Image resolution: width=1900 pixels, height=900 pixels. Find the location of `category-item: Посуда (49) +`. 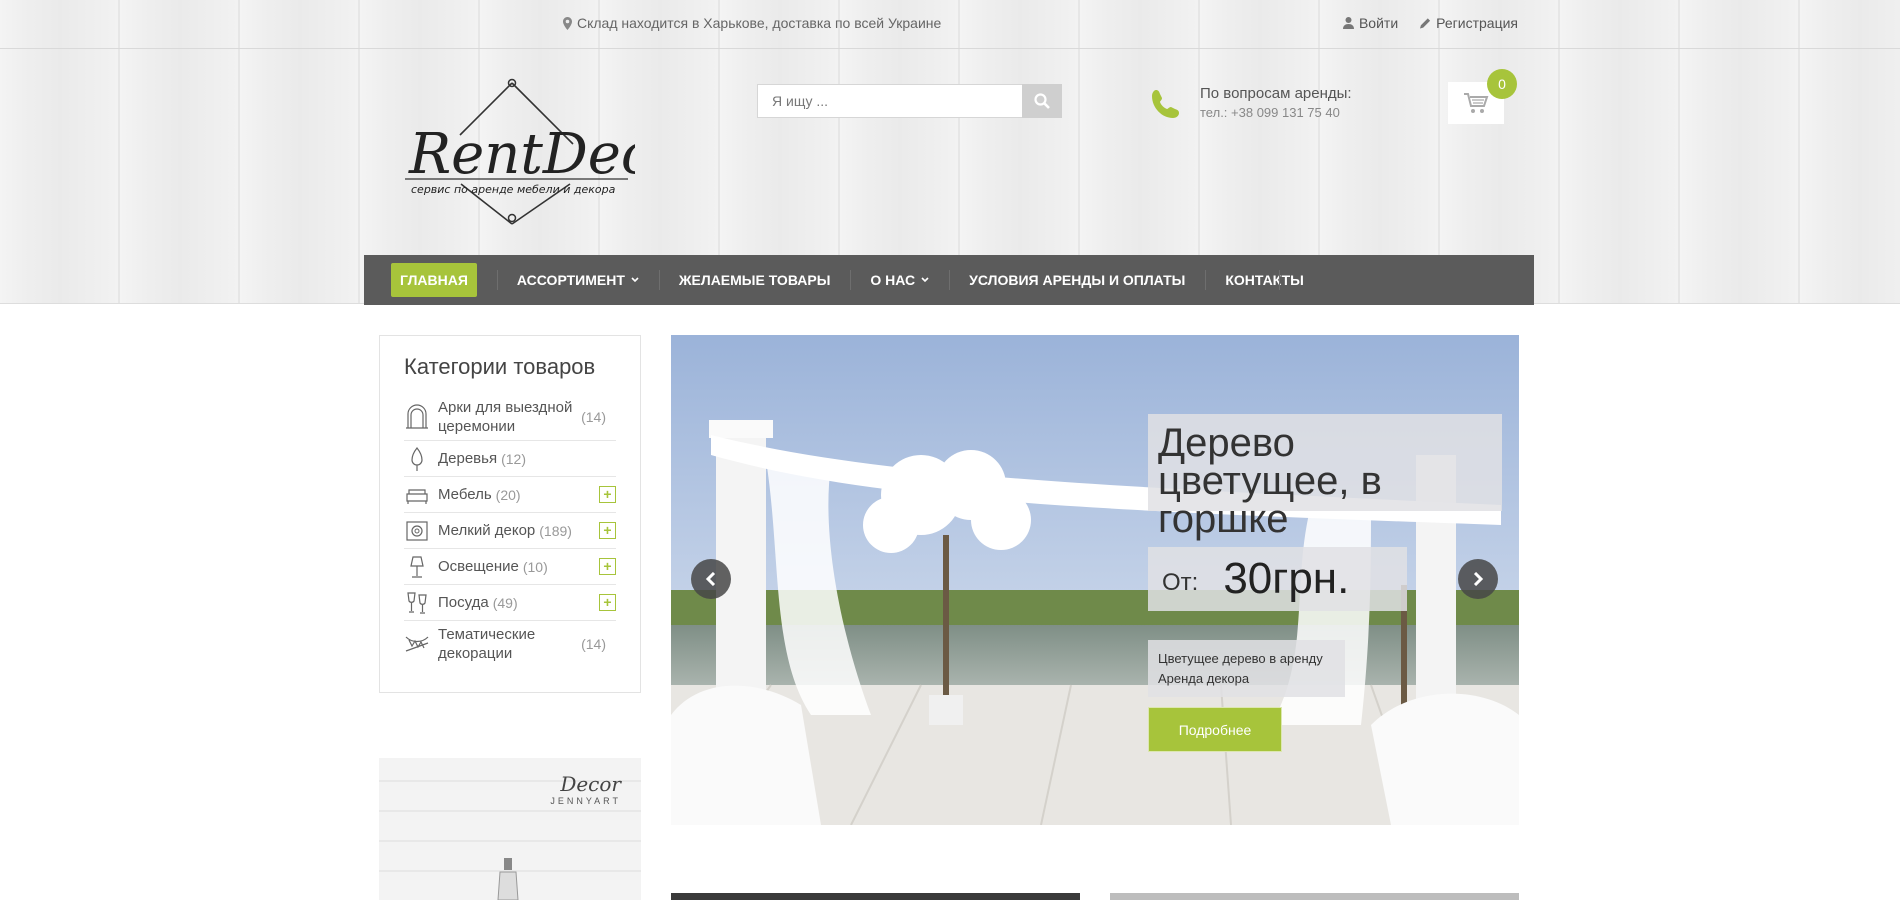

category-item: Посуда (49) + is located at coordinates (510, 603).